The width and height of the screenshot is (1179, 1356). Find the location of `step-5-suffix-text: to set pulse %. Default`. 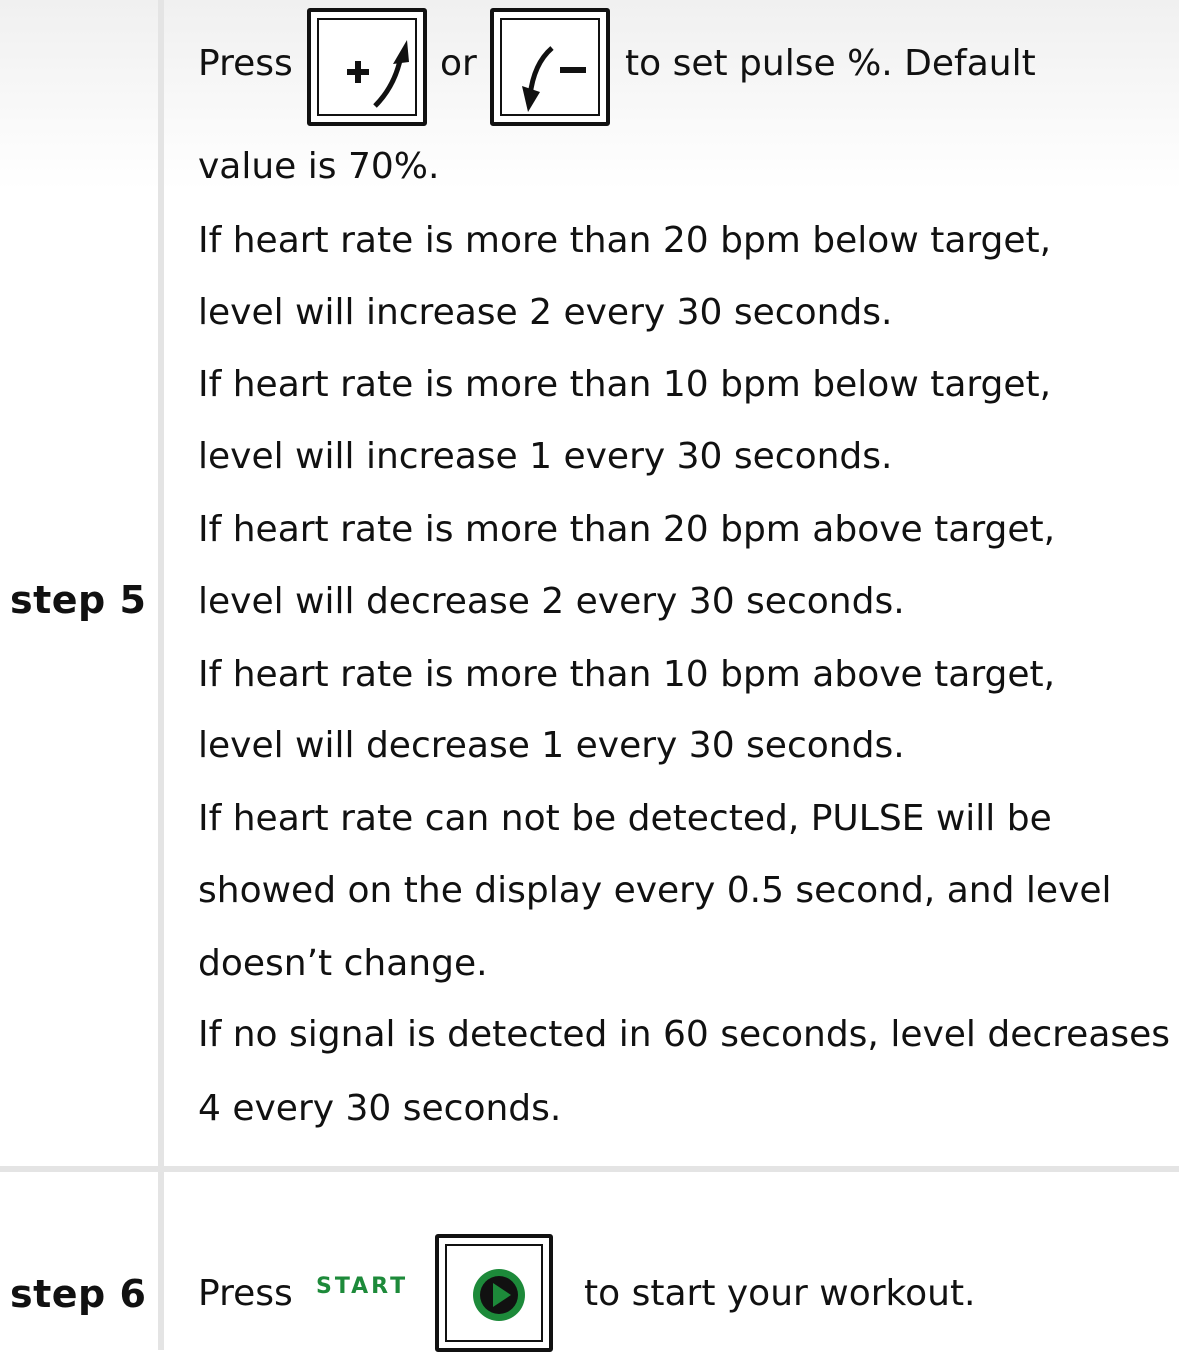

step-5-suffix-text: to set pulse %. Default is located at coordinates (830, 63).